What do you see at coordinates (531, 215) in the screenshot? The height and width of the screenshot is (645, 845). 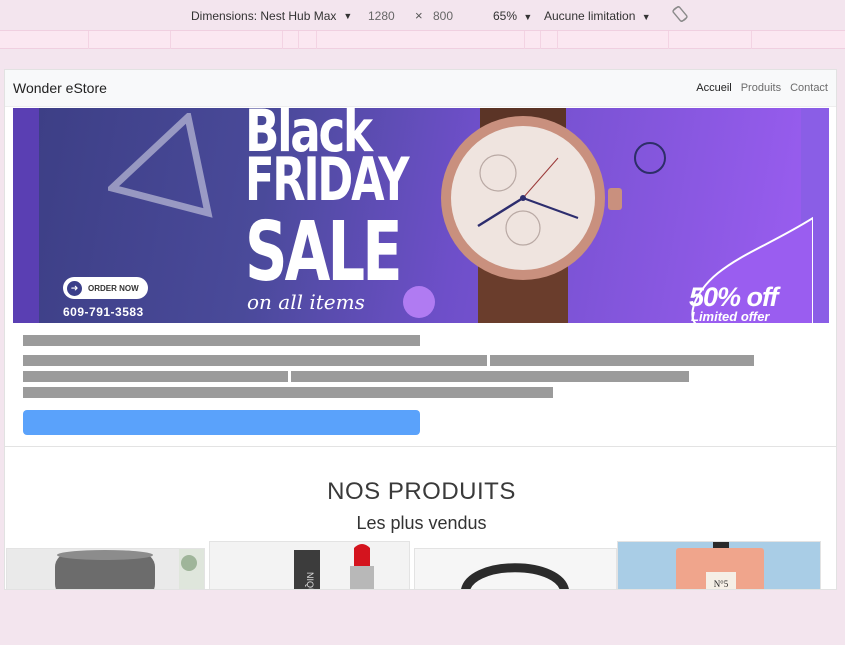 I see `watch-image` at bounding box center [531, 215].